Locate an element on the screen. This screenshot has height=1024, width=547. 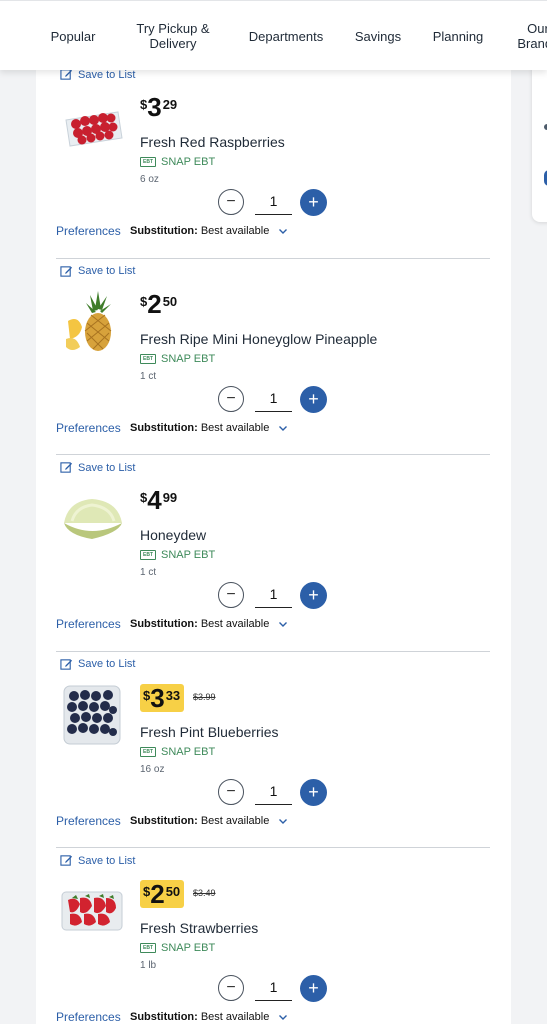
pineapple-icon is located at coordinates (92, 321).